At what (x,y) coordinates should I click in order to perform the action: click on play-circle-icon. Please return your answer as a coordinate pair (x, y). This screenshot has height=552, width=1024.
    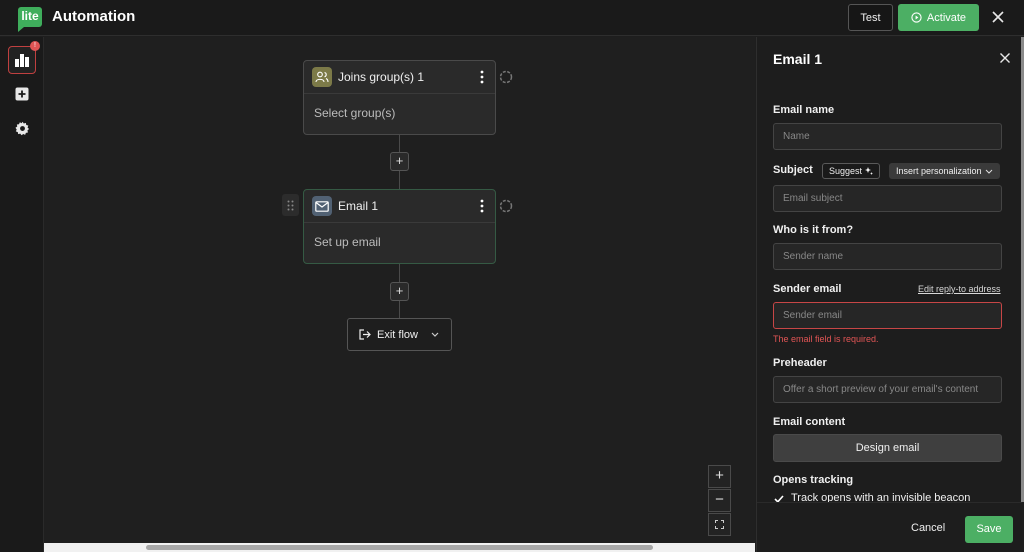
    Looking at the image, I should click on (916, 17).